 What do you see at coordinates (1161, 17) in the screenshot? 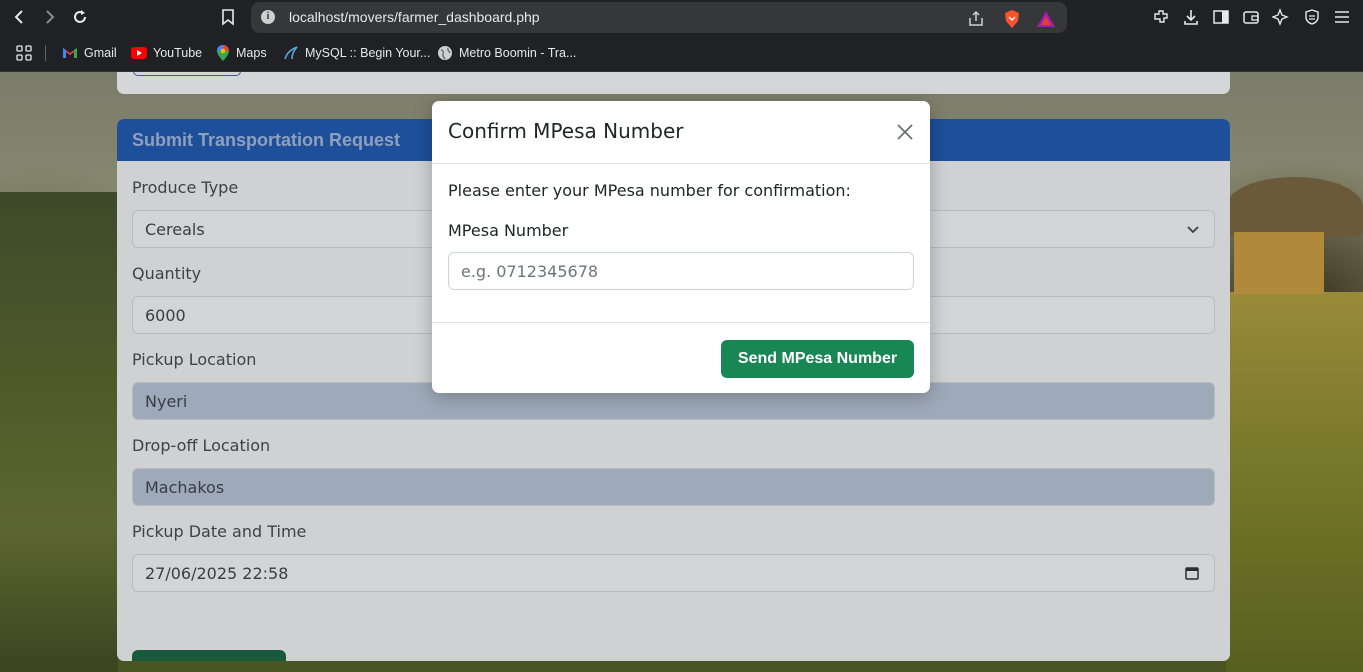
I see `extensions-icon` at bounding box center [1161, 17].